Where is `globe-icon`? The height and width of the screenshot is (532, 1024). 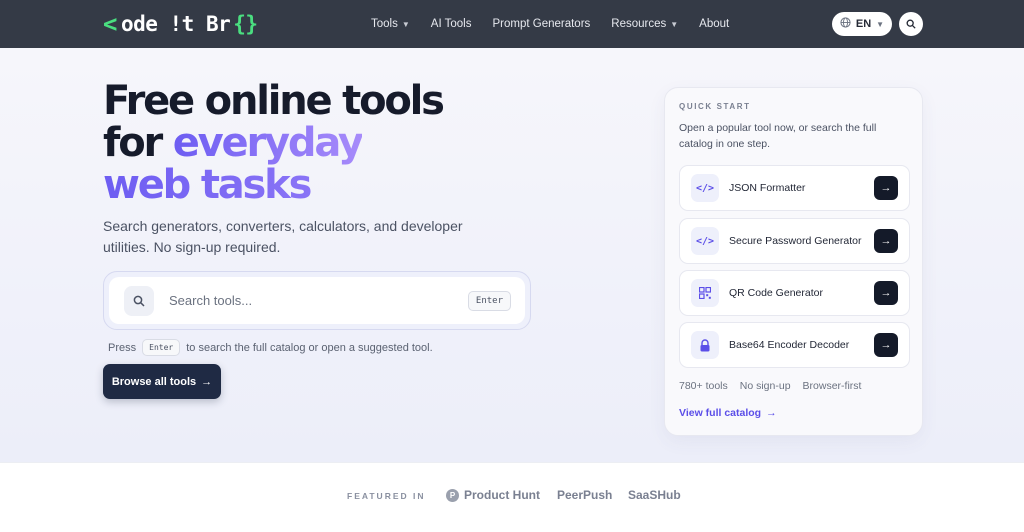 globe-icon is located at coordinates (845, 24).